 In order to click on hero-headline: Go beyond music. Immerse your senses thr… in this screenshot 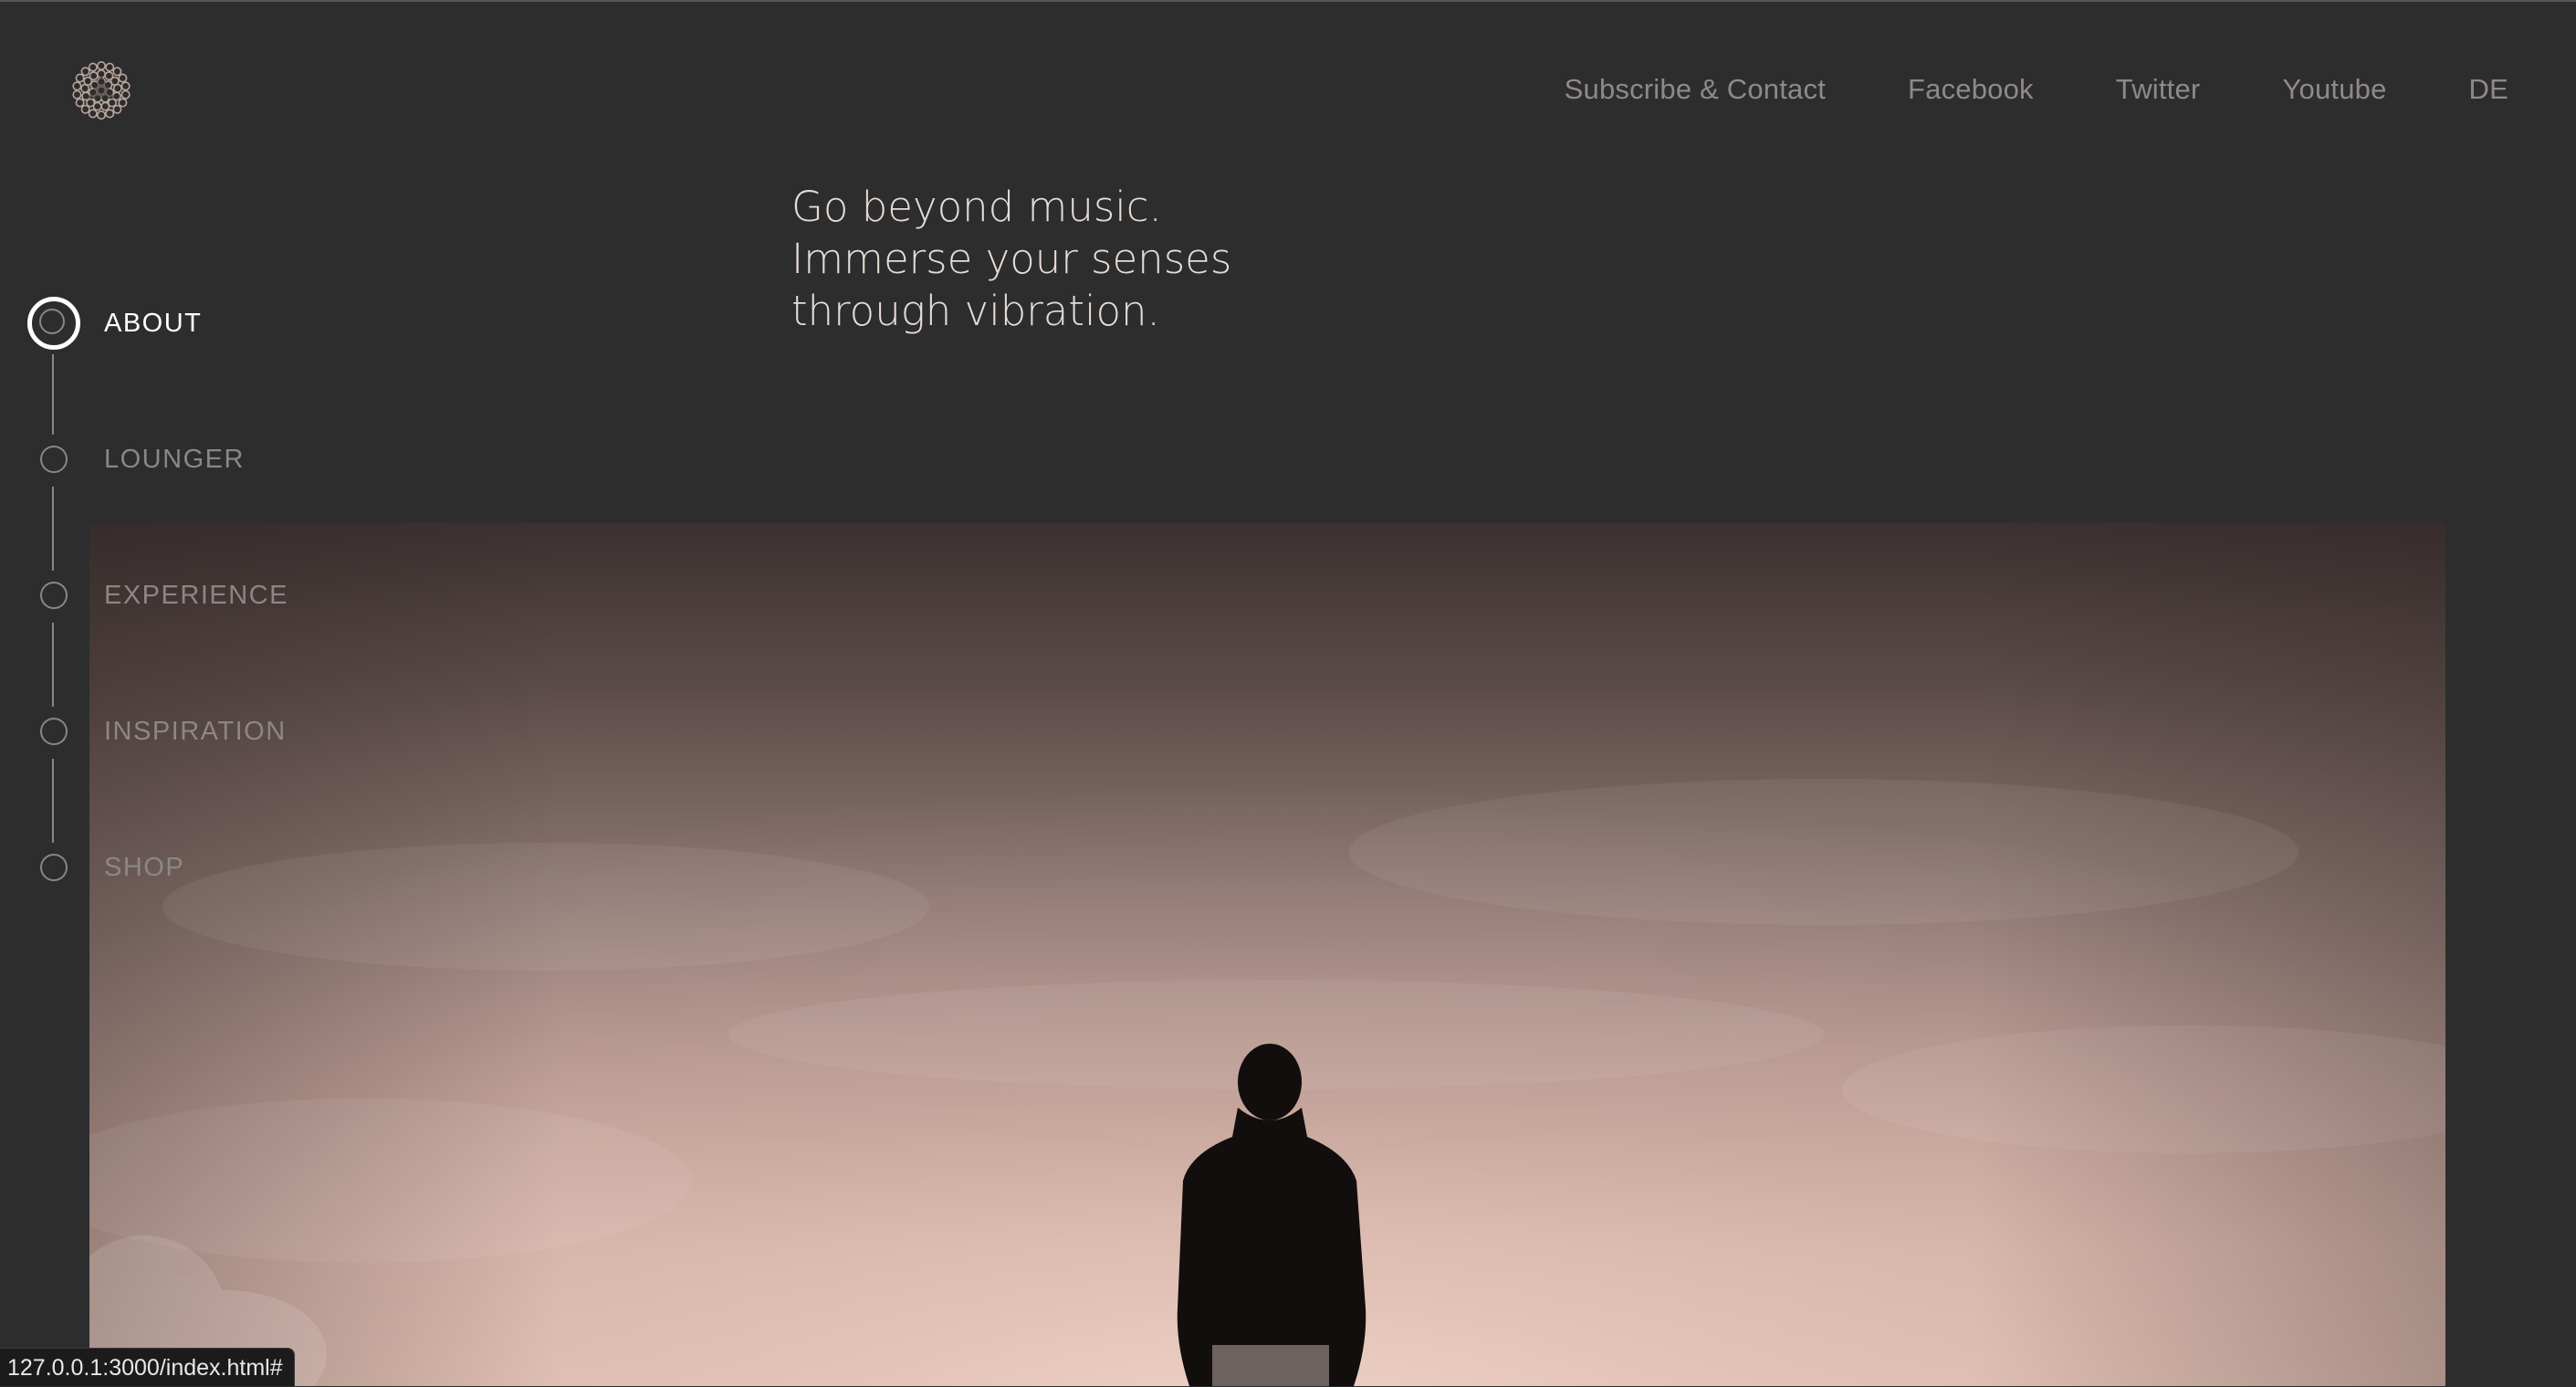, I will do `click(1110, 259)`.